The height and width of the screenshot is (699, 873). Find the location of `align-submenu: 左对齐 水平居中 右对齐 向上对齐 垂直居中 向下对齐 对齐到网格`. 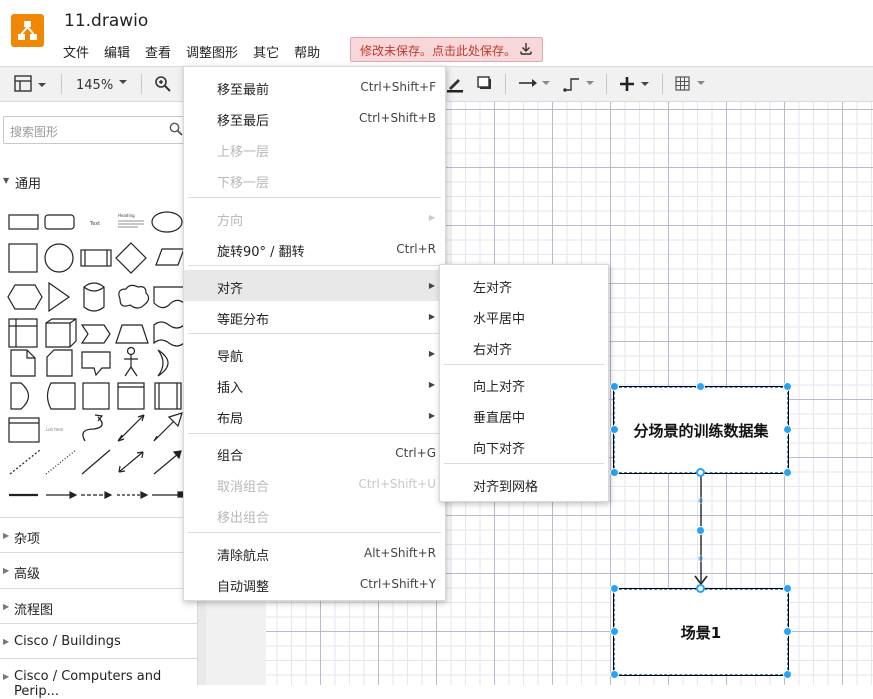

align-submenu: 左对齐 水平居中 右对齐 向上对齐 垂直居中 向下对齐 对齐到网格 is located at coordinates (524, 383).